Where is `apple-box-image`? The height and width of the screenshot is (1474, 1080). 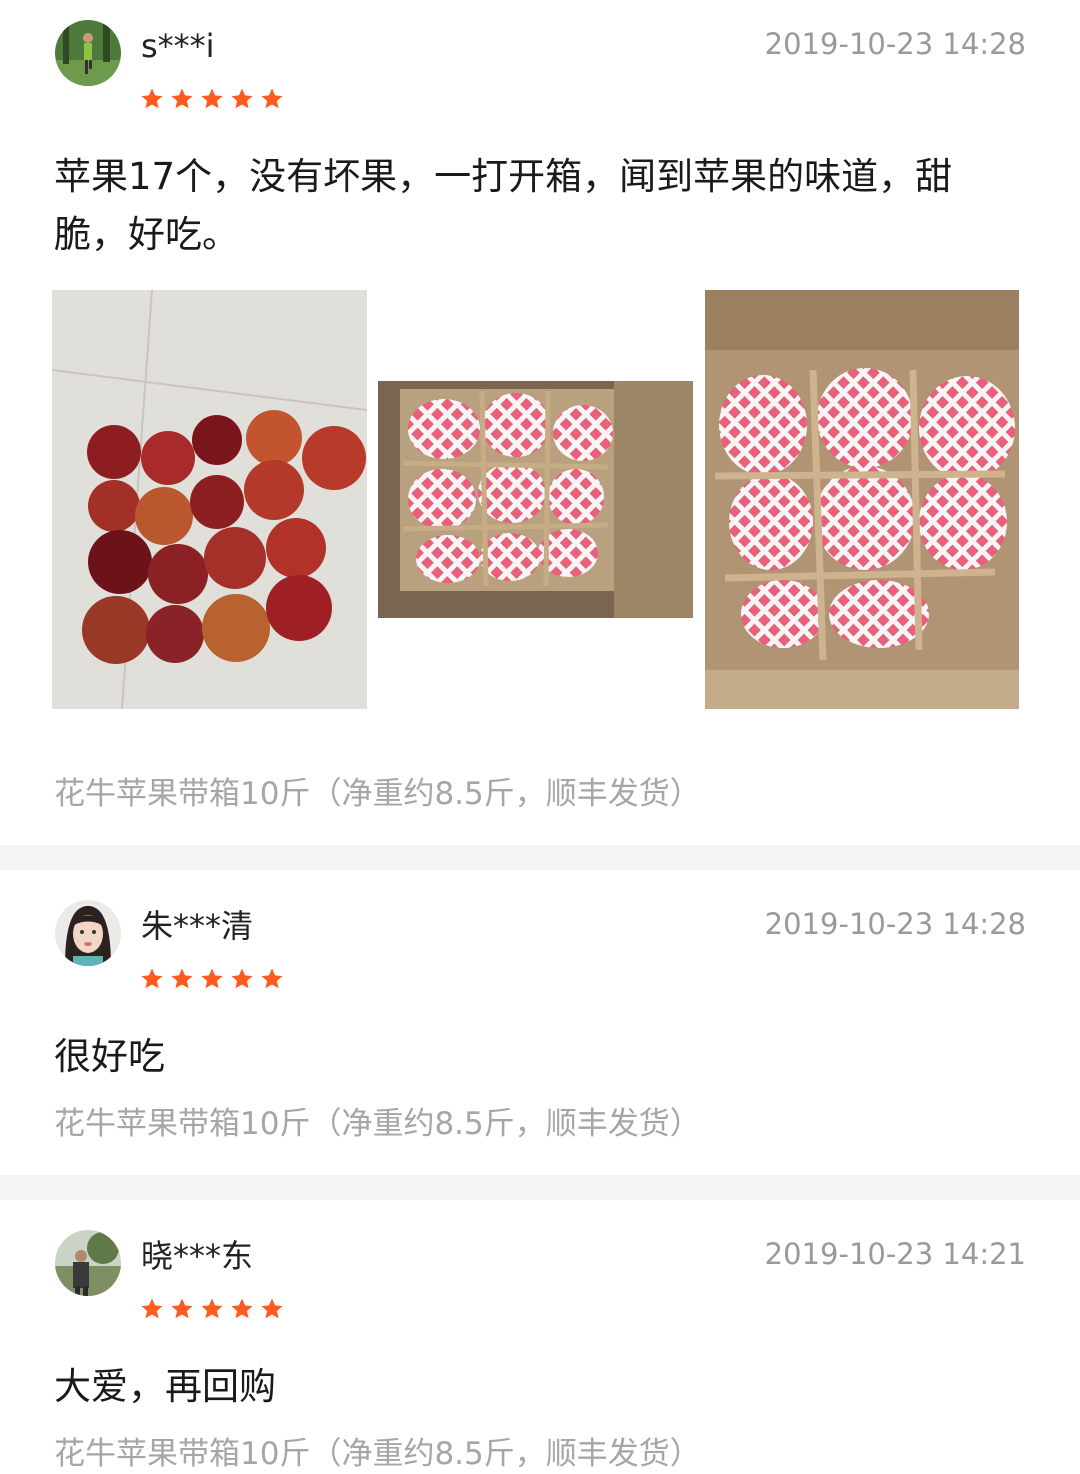
apple-box-image is located at coordinates (535, 499).